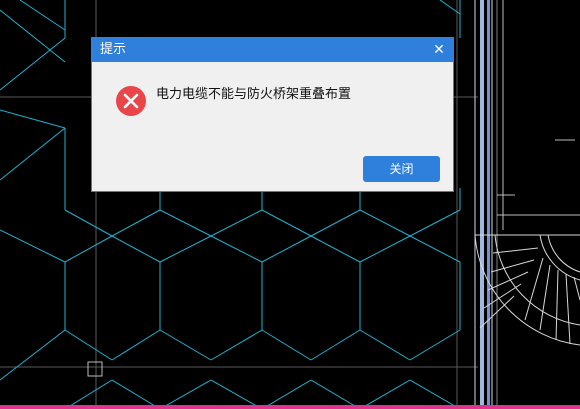 This screenshot has width=580, height=409. Describe the element at coordinates (113, 49) in the screenshot. I see `dialog-title: 提示` at that location.